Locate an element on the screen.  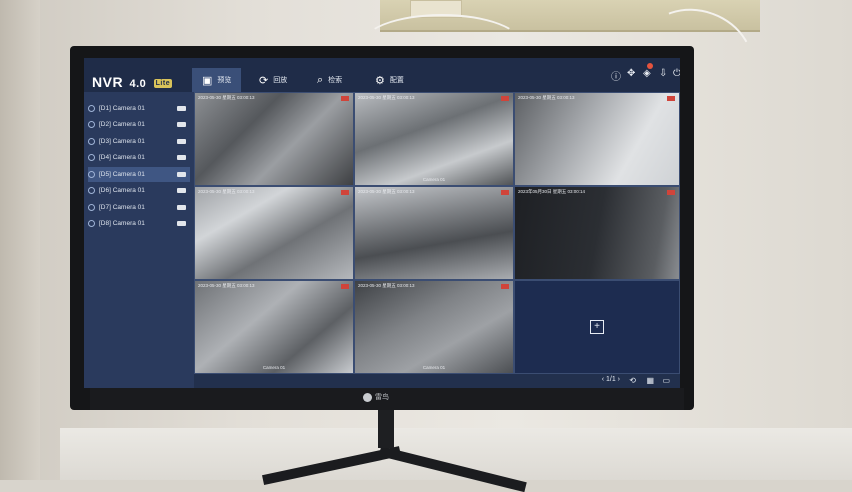
tab-label: 预览 is located at coordinates (224, 80).